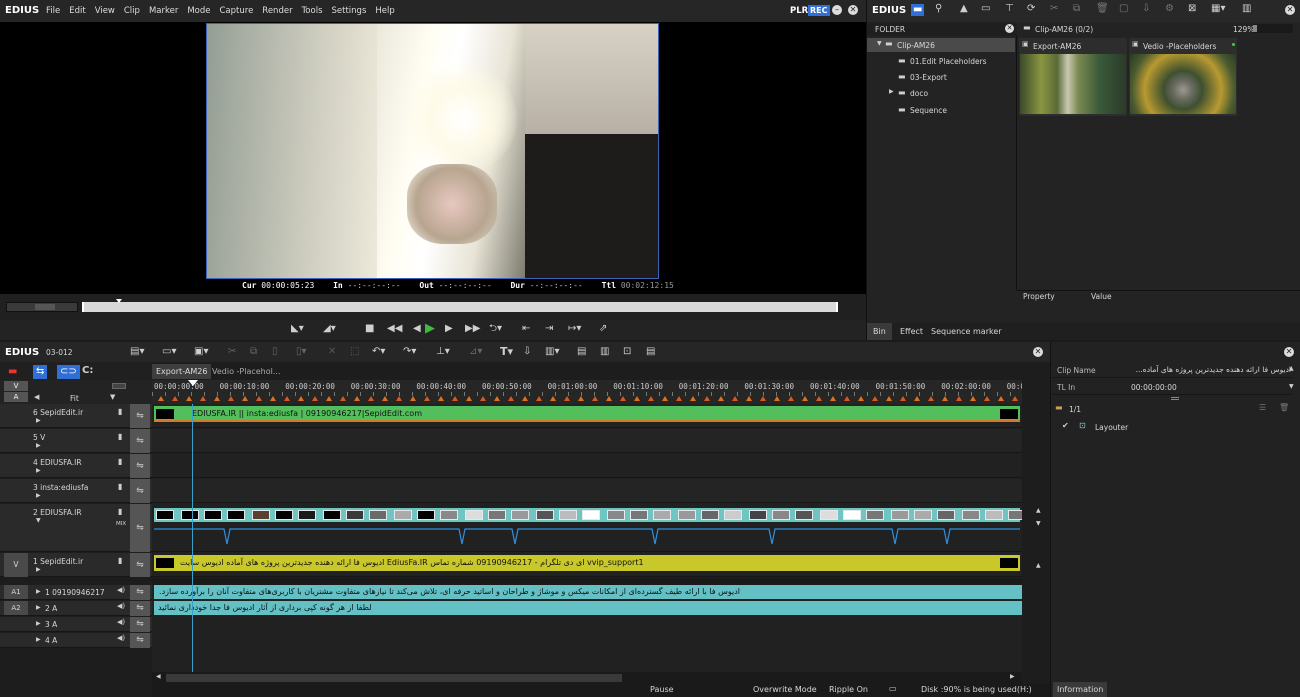 The height and width of the screenshot is (697, 1300). What do you see at coordinates (964, 9) in the screenshot?
I see `up-folder-icon: ▲` at bounding box center [964, 9].